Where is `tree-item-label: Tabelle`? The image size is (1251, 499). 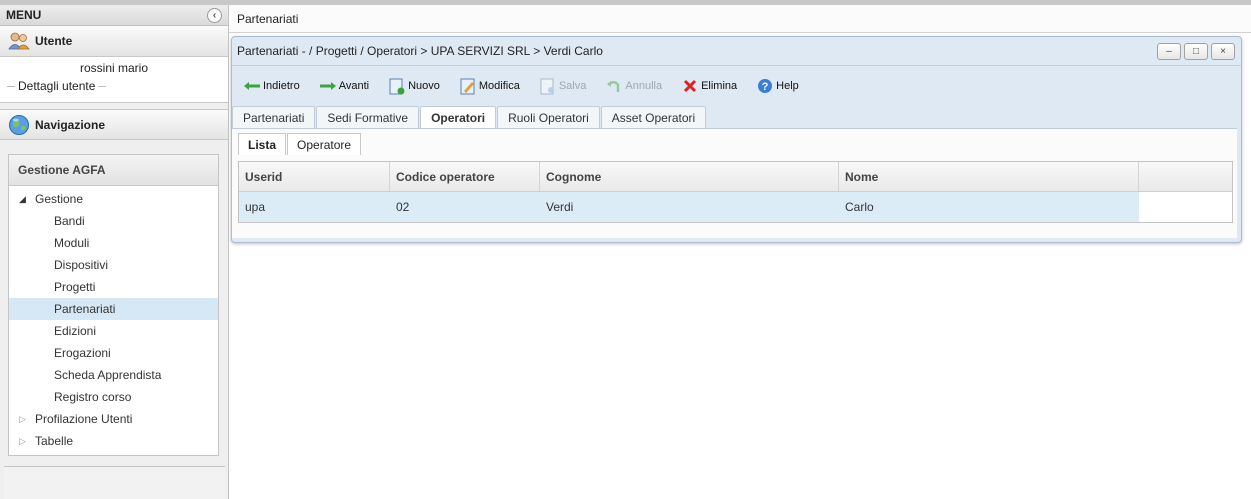
tree-item-label: Tabelle is located at coordinates (54, 441).